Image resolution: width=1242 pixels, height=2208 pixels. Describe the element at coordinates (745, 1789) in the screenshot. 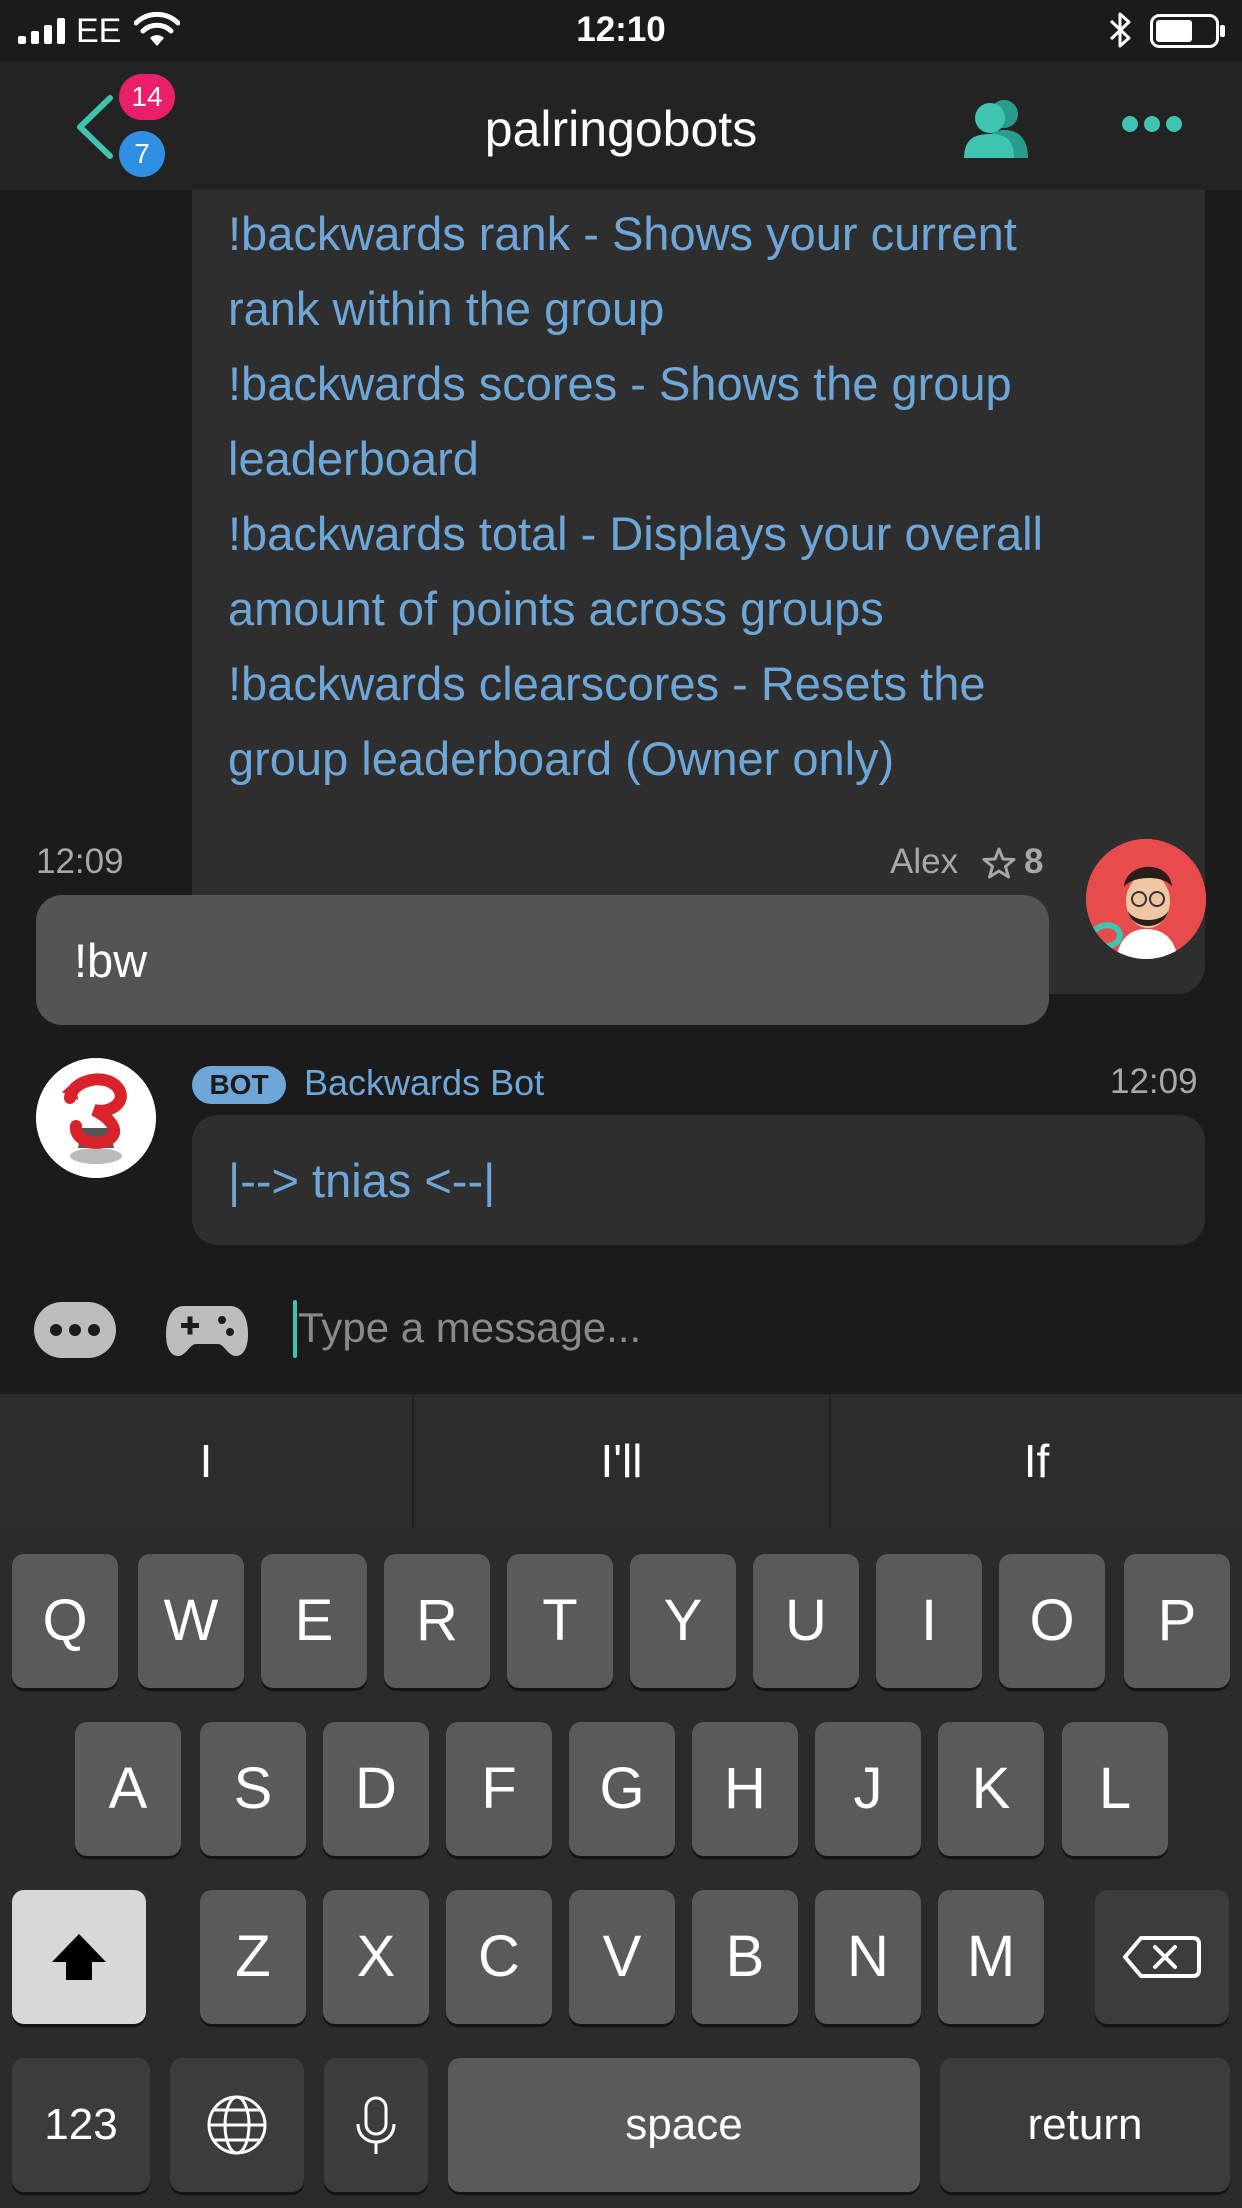

I see `key-h: H` at that location.